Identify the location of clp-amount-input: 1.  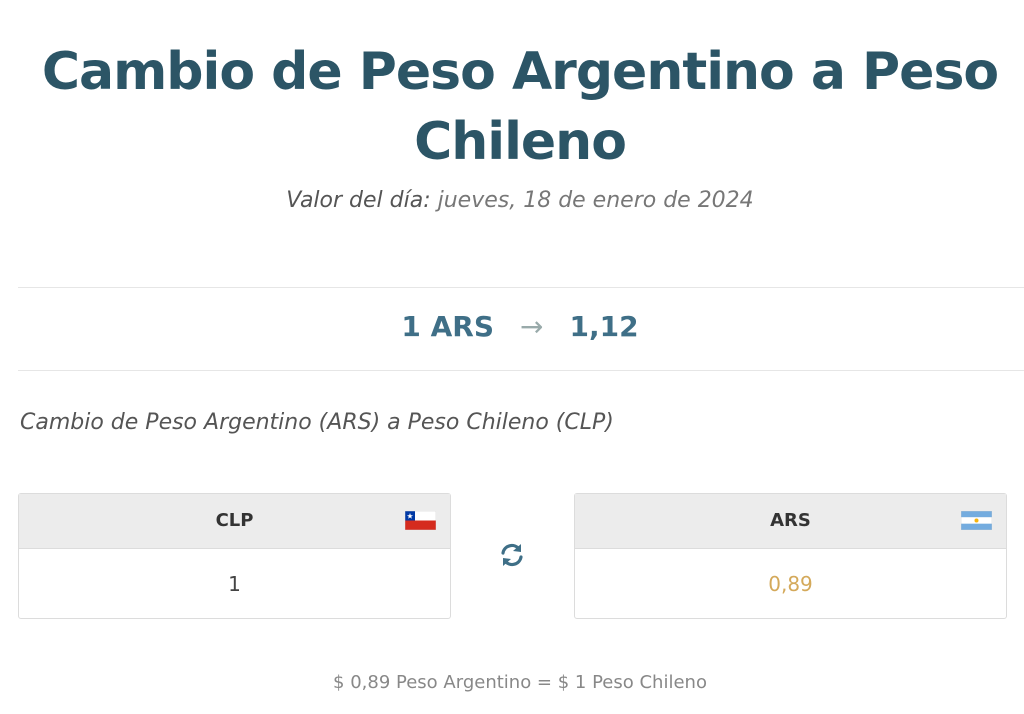
(234, 584).